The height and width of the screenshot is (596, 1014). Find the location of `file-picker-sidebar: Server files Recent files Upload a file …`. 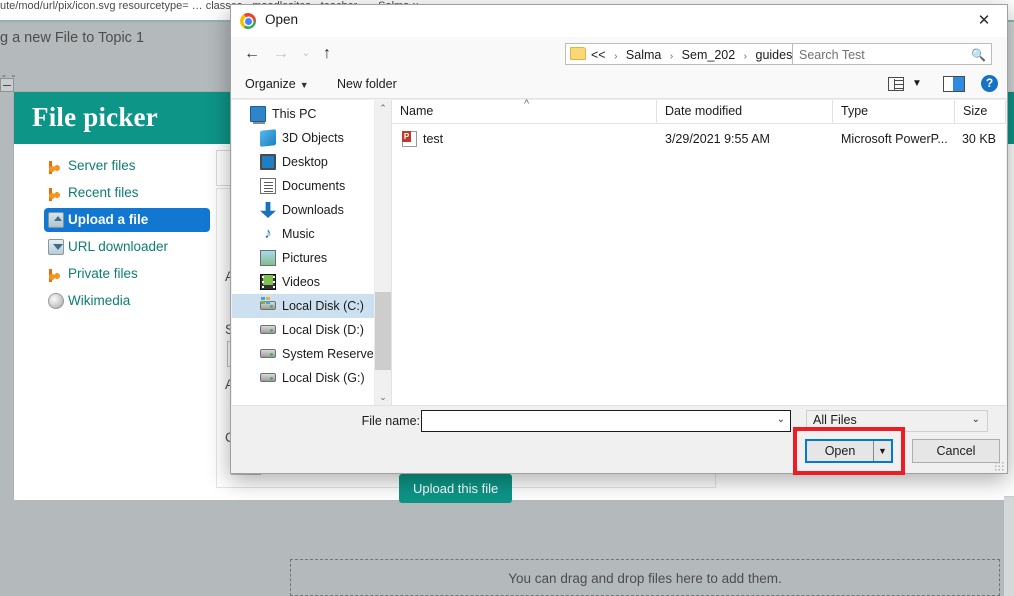

file-picker-sidebar: Server files Recent files Upload a file … is located at coordinates (112, 320).